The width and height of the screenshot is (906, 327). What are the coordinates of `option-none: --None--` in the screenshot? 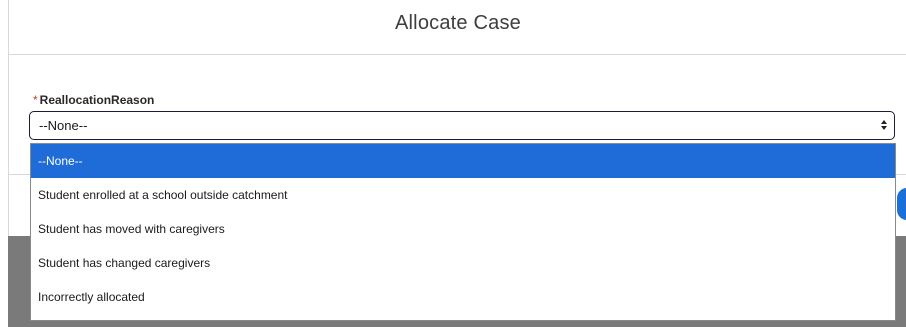 It's located at (463, 161).